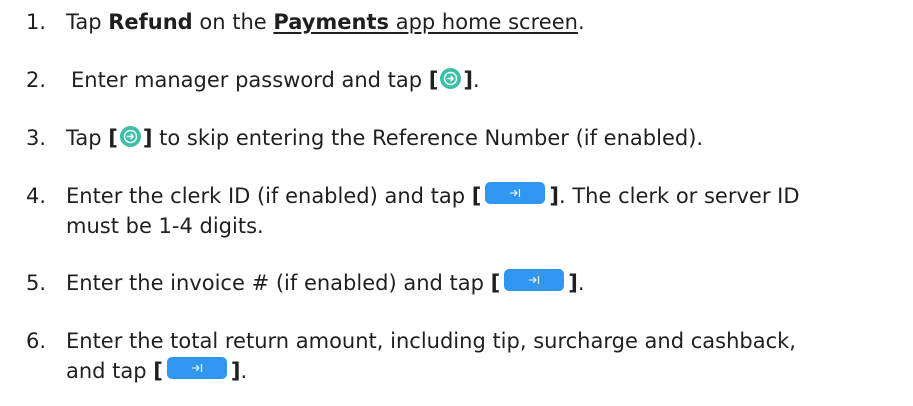 The height and width of the screenshot is (406, 913). Describe the element at coordinates (491, 80) in the screenshot. I see `step-text: Enter manager password and tap [].` at that location.